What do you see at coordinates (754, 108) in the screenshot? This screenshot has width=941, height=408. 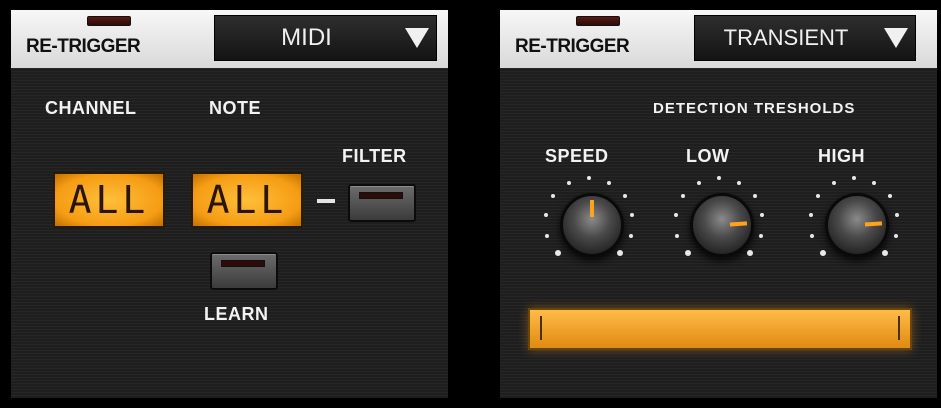 I see `detection-thresholds-label: DETECTION TRESHOLDS` at bounding box center [754, 108].